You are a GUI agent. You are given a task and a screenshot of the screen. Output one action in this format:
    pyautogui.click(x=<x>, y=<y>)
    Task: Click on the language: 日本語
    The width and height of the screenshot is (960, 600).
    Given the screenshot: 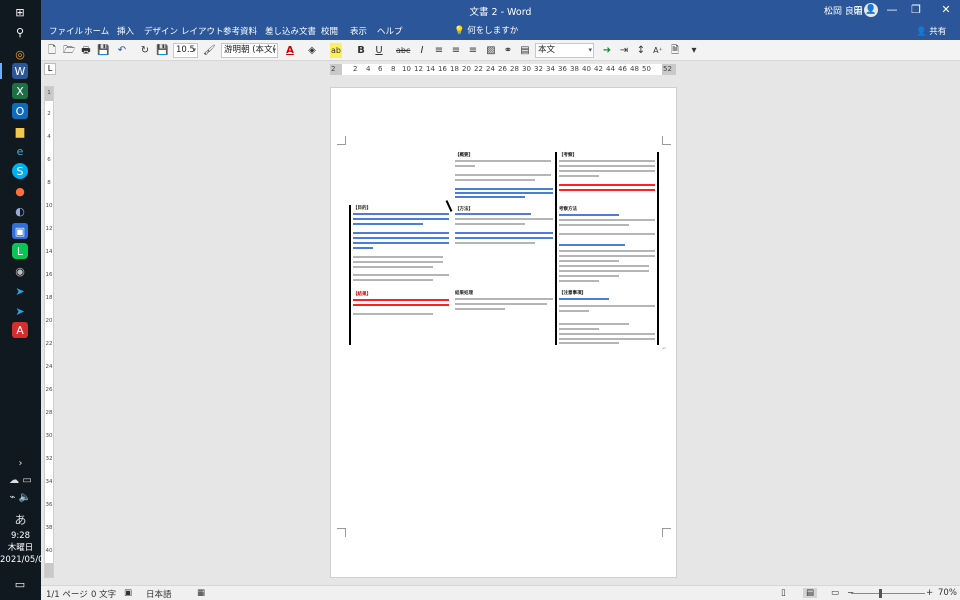 What is the action you would take?
    pyautogui.click(x=159, y=594)
    